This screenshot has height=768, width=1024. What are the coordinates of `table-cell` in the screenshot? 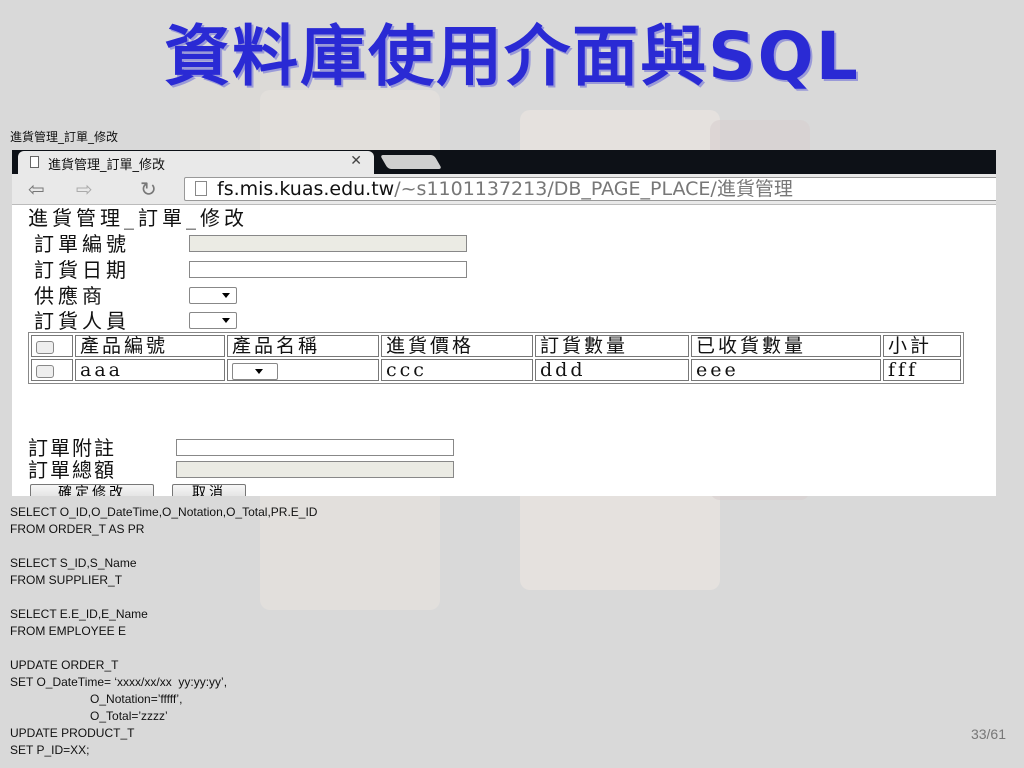 It's located at (52, 370).